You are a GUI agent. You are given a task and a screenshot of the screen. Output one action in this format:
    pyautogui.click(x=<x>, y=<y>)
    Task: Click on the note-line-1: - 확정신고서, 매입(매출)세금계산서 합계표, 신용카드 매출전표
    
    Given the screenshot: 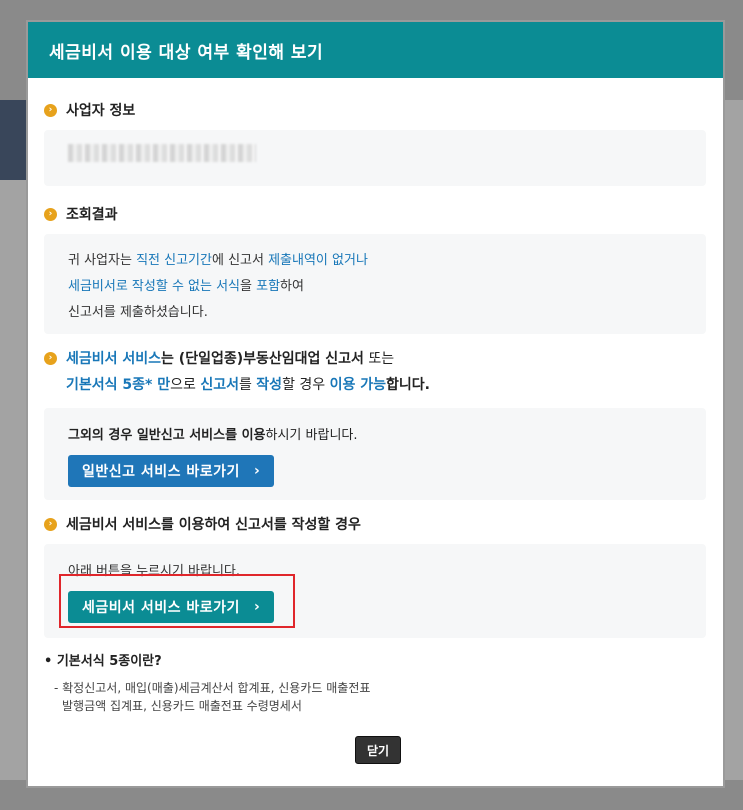 What is the action you would take?
    pyautogui.click(x=212, y=688)
    